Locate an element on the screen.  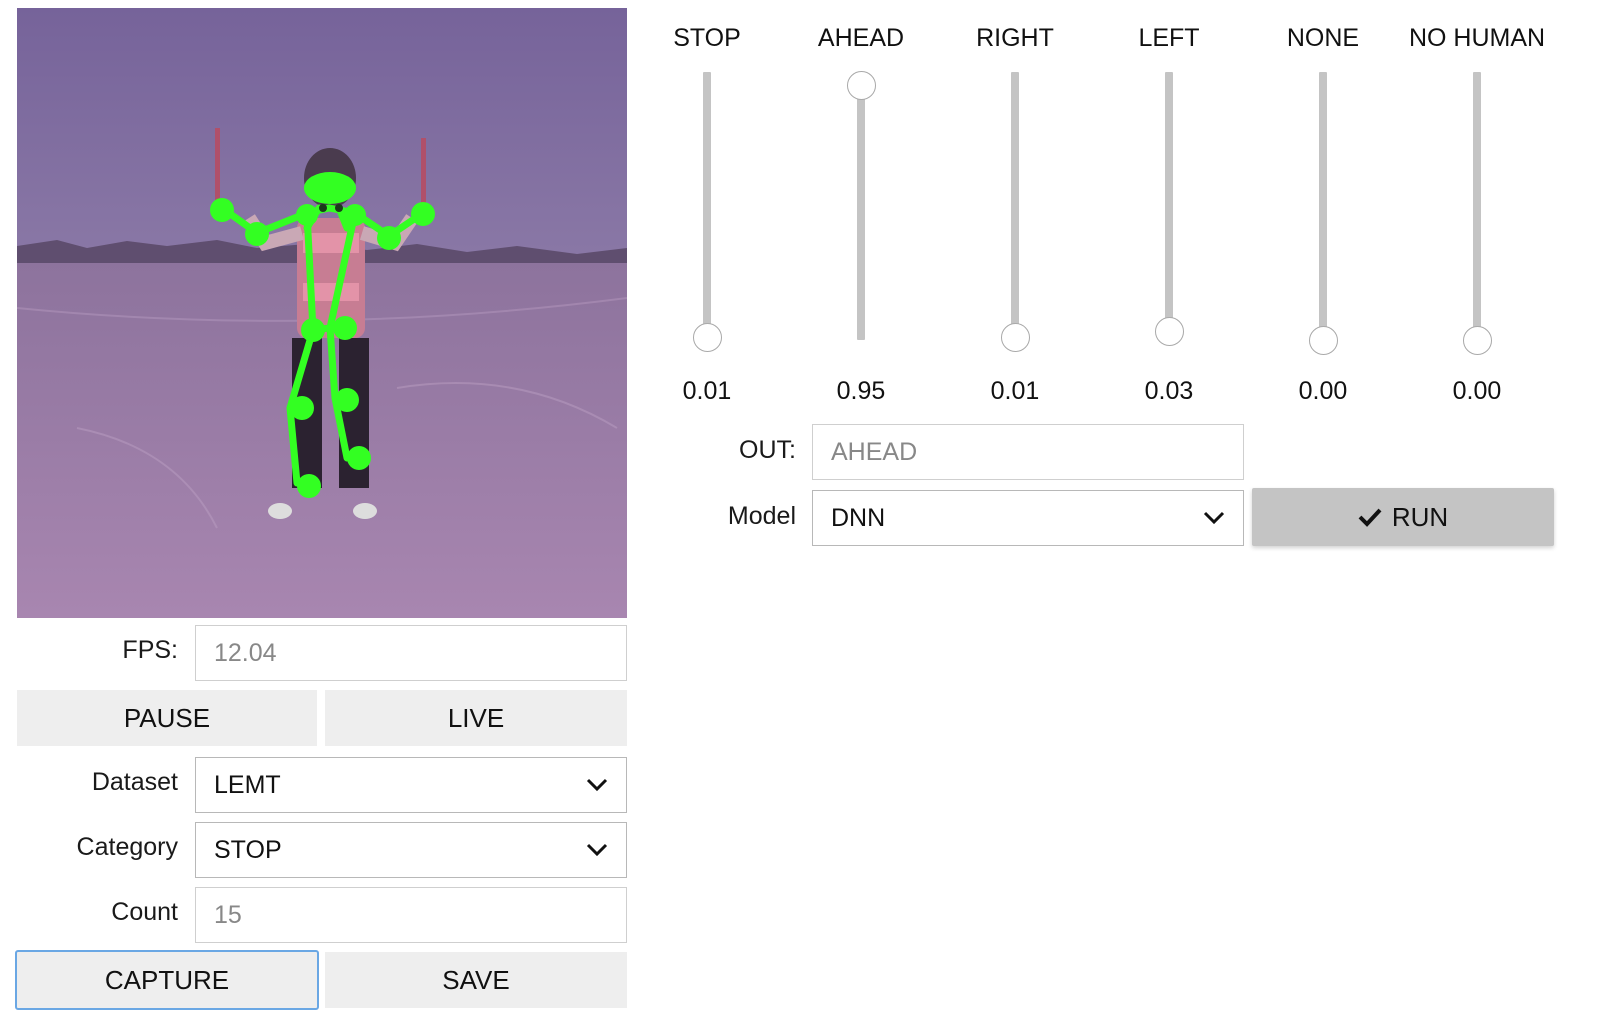
slider-title: NO HUMAN is located at coordinates (1477, 38).